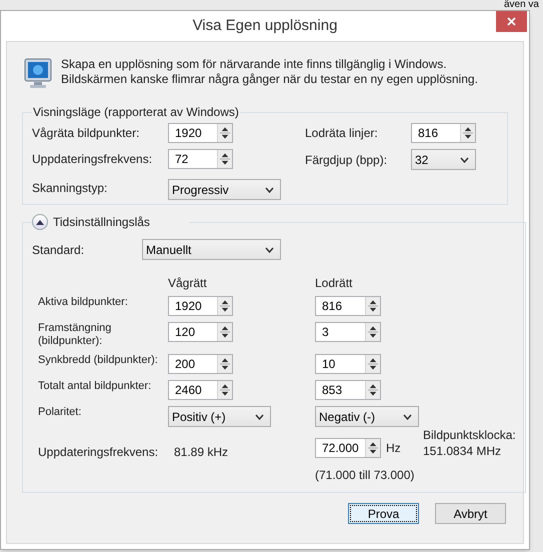  I want to click on spin-field: 3, so click(348, 332).